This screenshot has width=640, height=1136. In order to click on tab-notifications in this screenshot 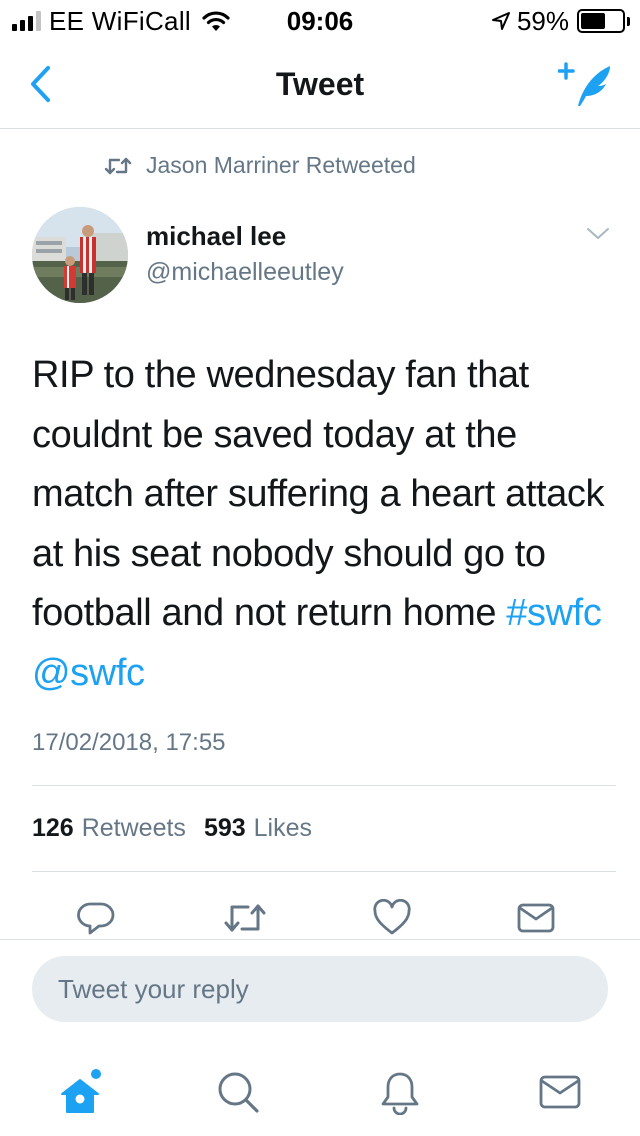, I will do `click(400, 1092)`.